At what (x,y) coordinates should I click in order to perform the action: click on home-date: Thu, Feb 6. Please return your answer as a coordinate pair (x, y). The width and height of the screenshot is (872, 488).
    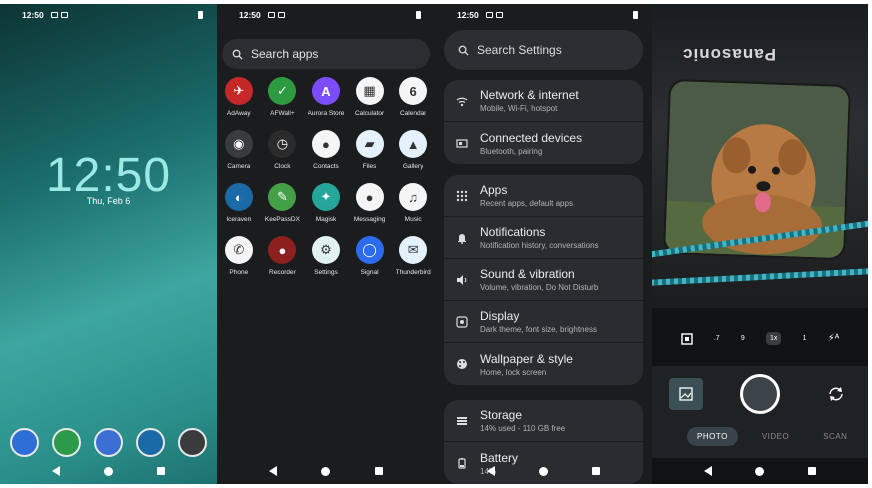
    Looking at the image, I should click on (108, 201).